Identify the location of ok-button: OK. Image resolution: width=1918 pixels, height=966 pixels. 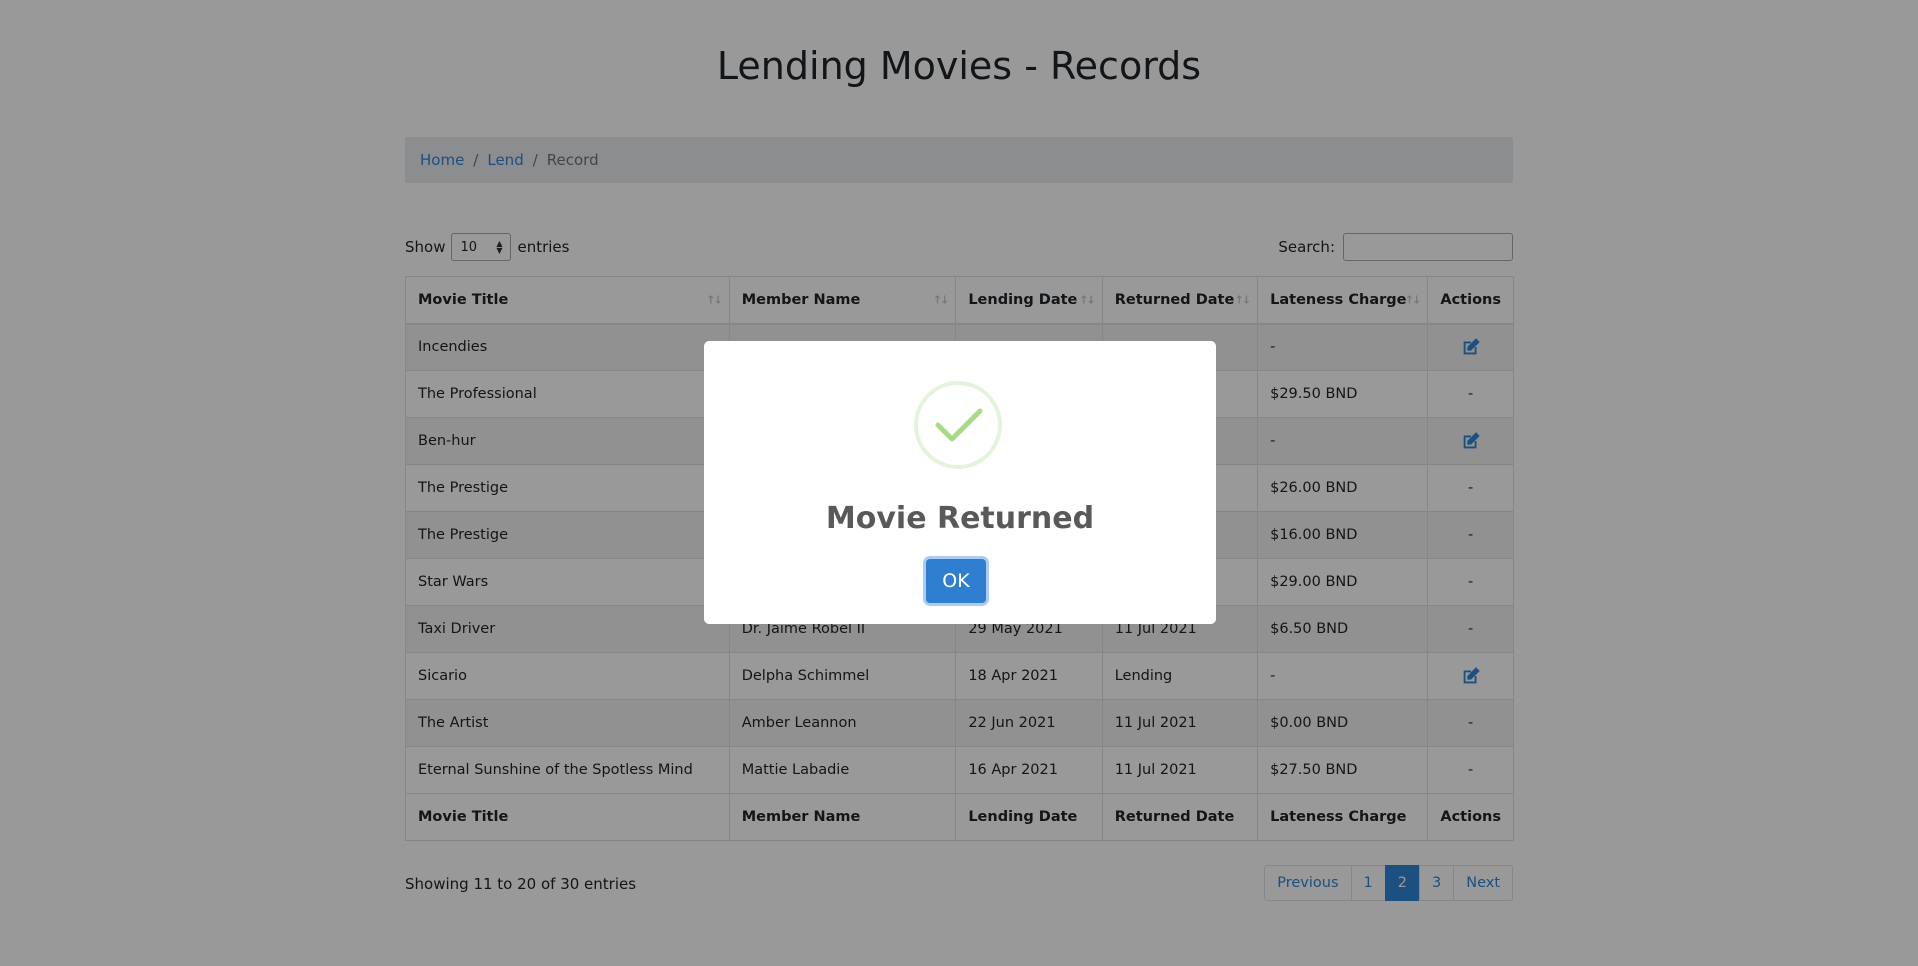
(956, 581).